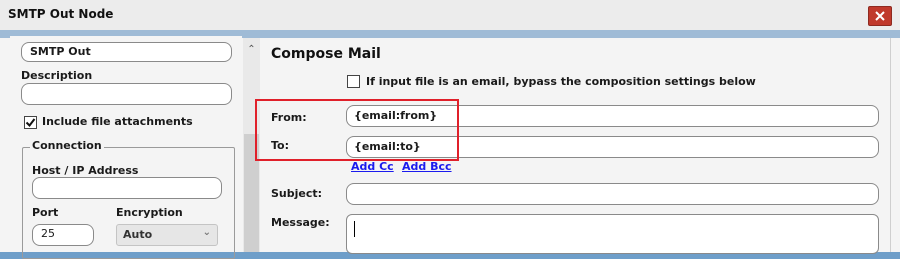 This screenshot has height=259, width=900. I want to click on title-bar: SMTP Out Node, so click(450, 15).